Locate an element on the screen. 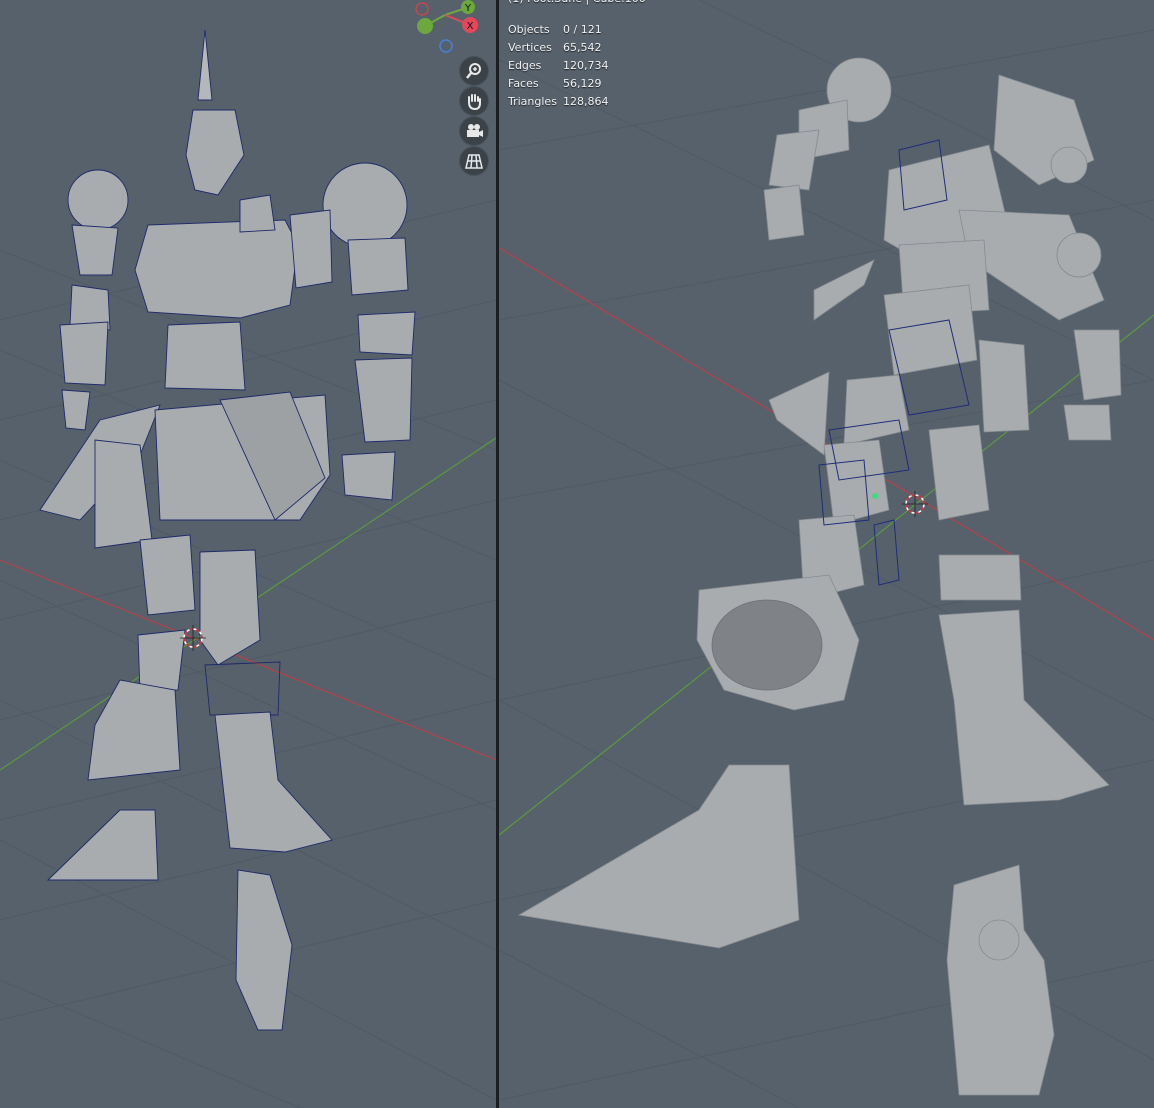 This screenshot has height=1108, width=1154. stat-value: 128,864 is located at coordinates (586, 101).